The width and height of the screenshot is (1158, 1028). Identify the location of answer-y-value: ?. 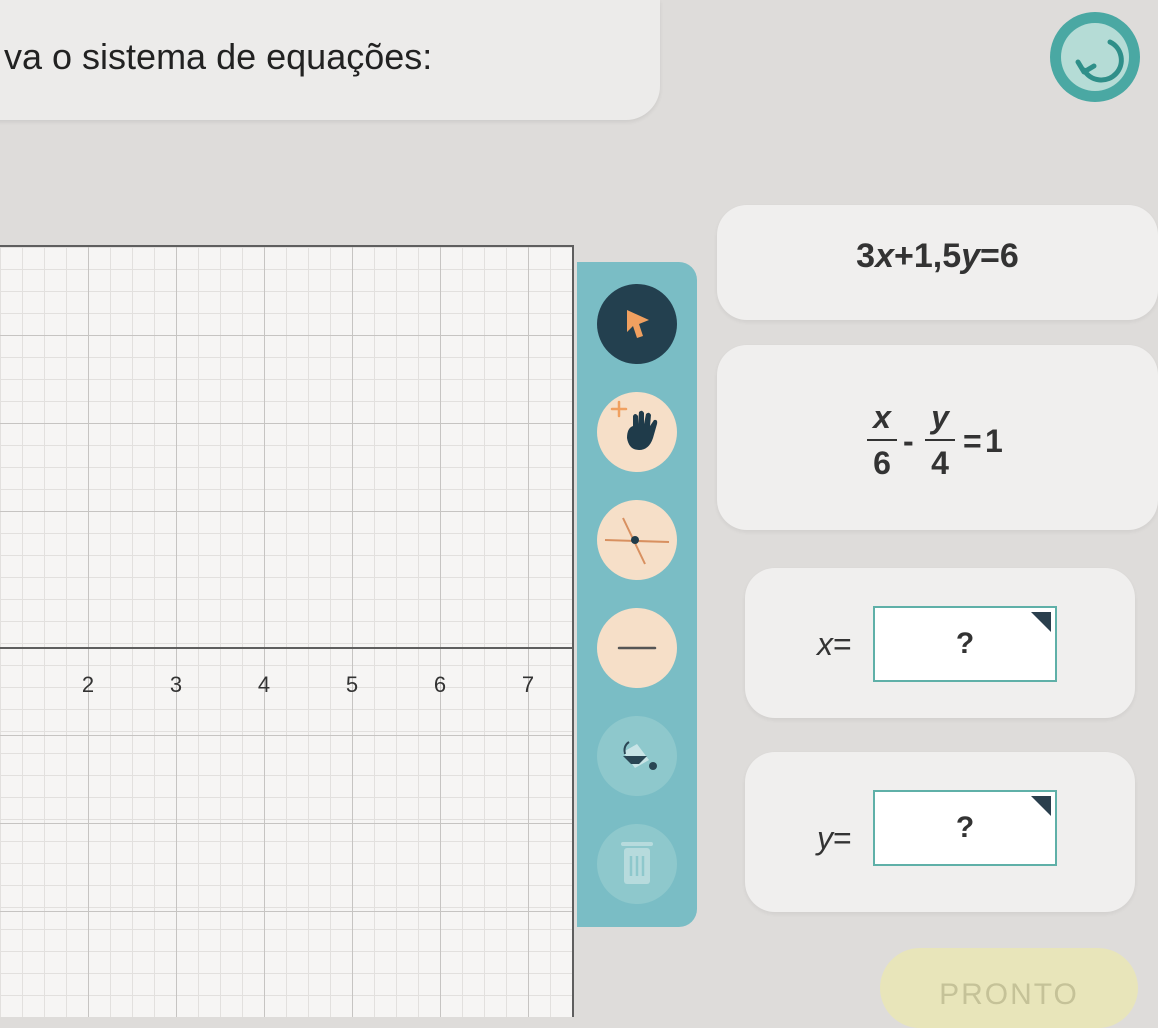
(965, 827).